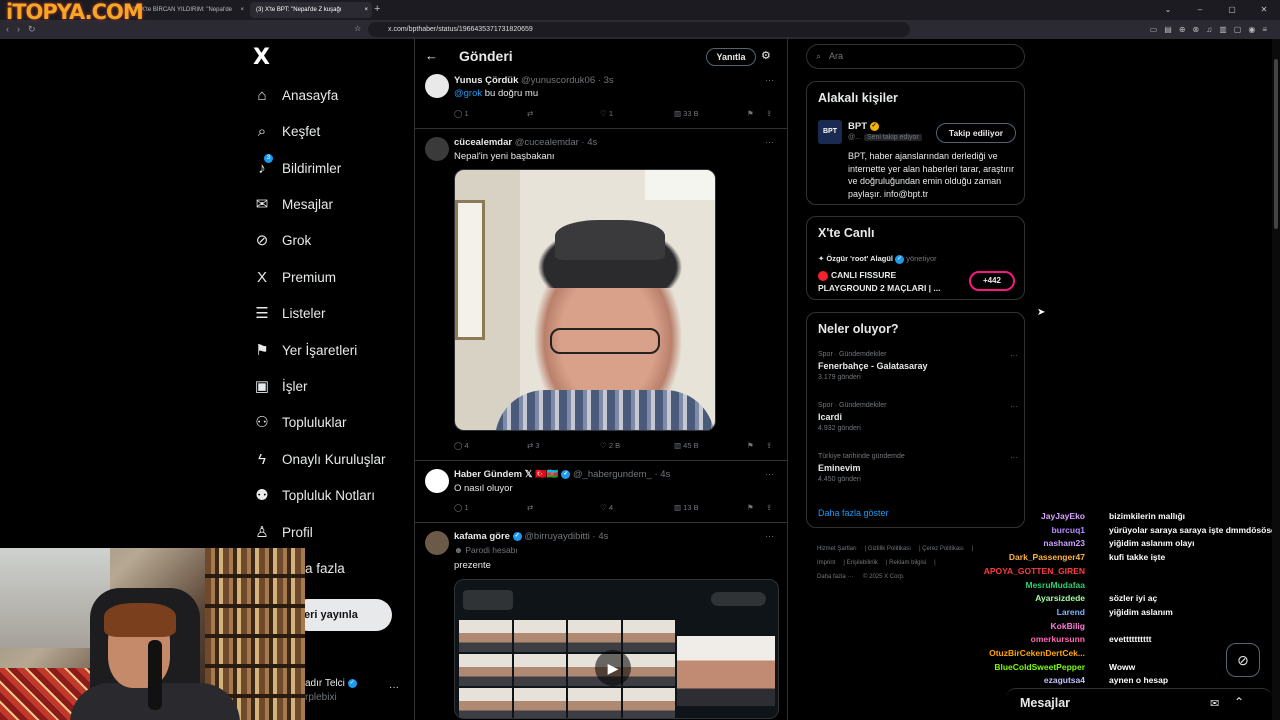 Image resolution: width=1280 pixels, height=720 pixels. What do you see at coordinates (1214, 703) in the screenshot?
I see `new-message-icon: ✉` at bounding box center [1214, 703].